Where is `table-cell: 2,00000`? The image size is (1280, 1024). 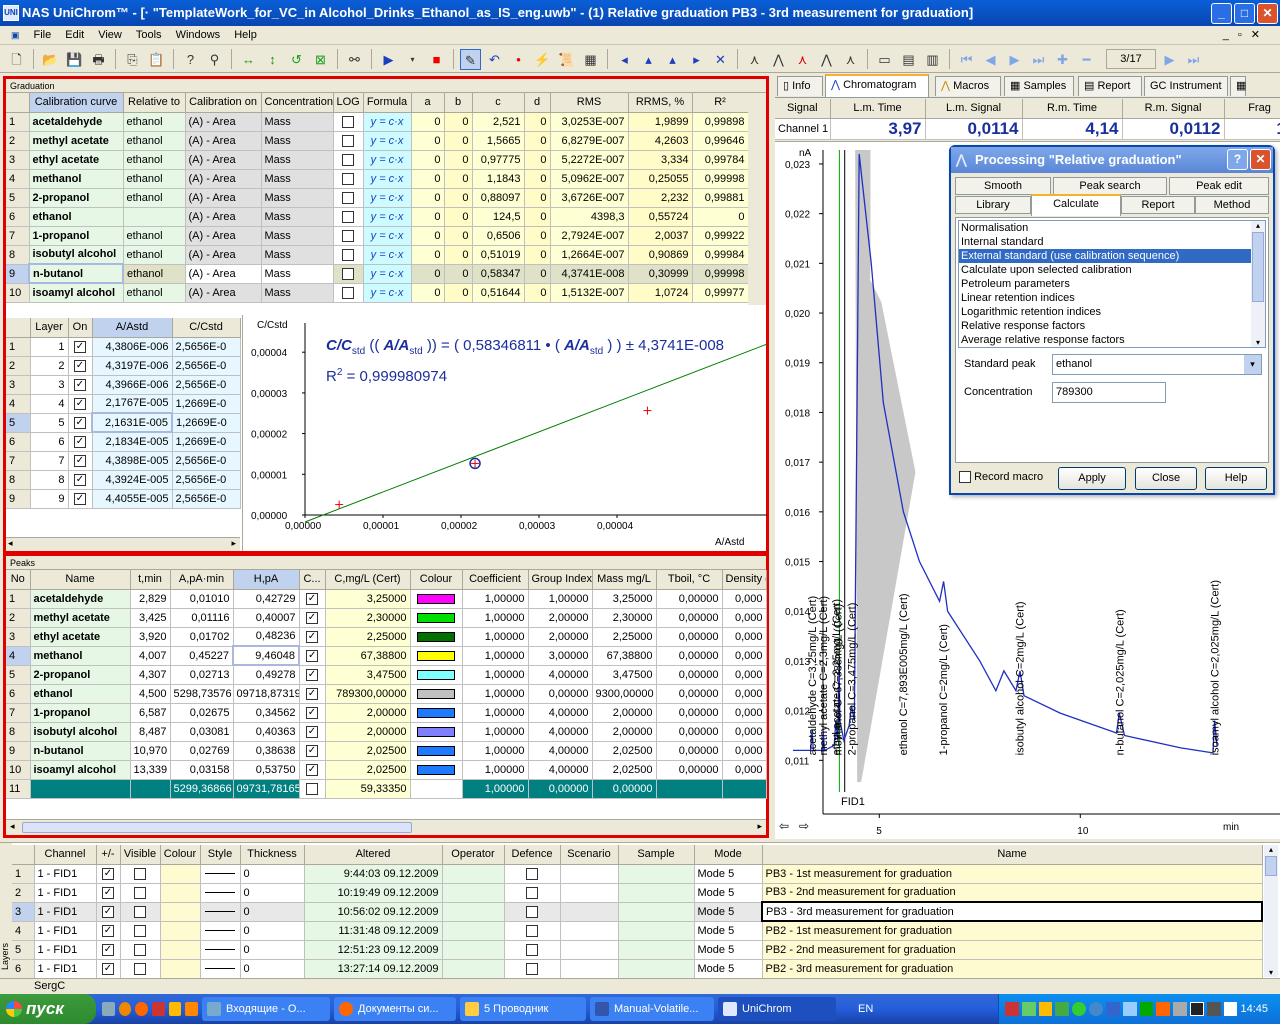 table-cell: 2,00000 is located at coordinates (624, 713).